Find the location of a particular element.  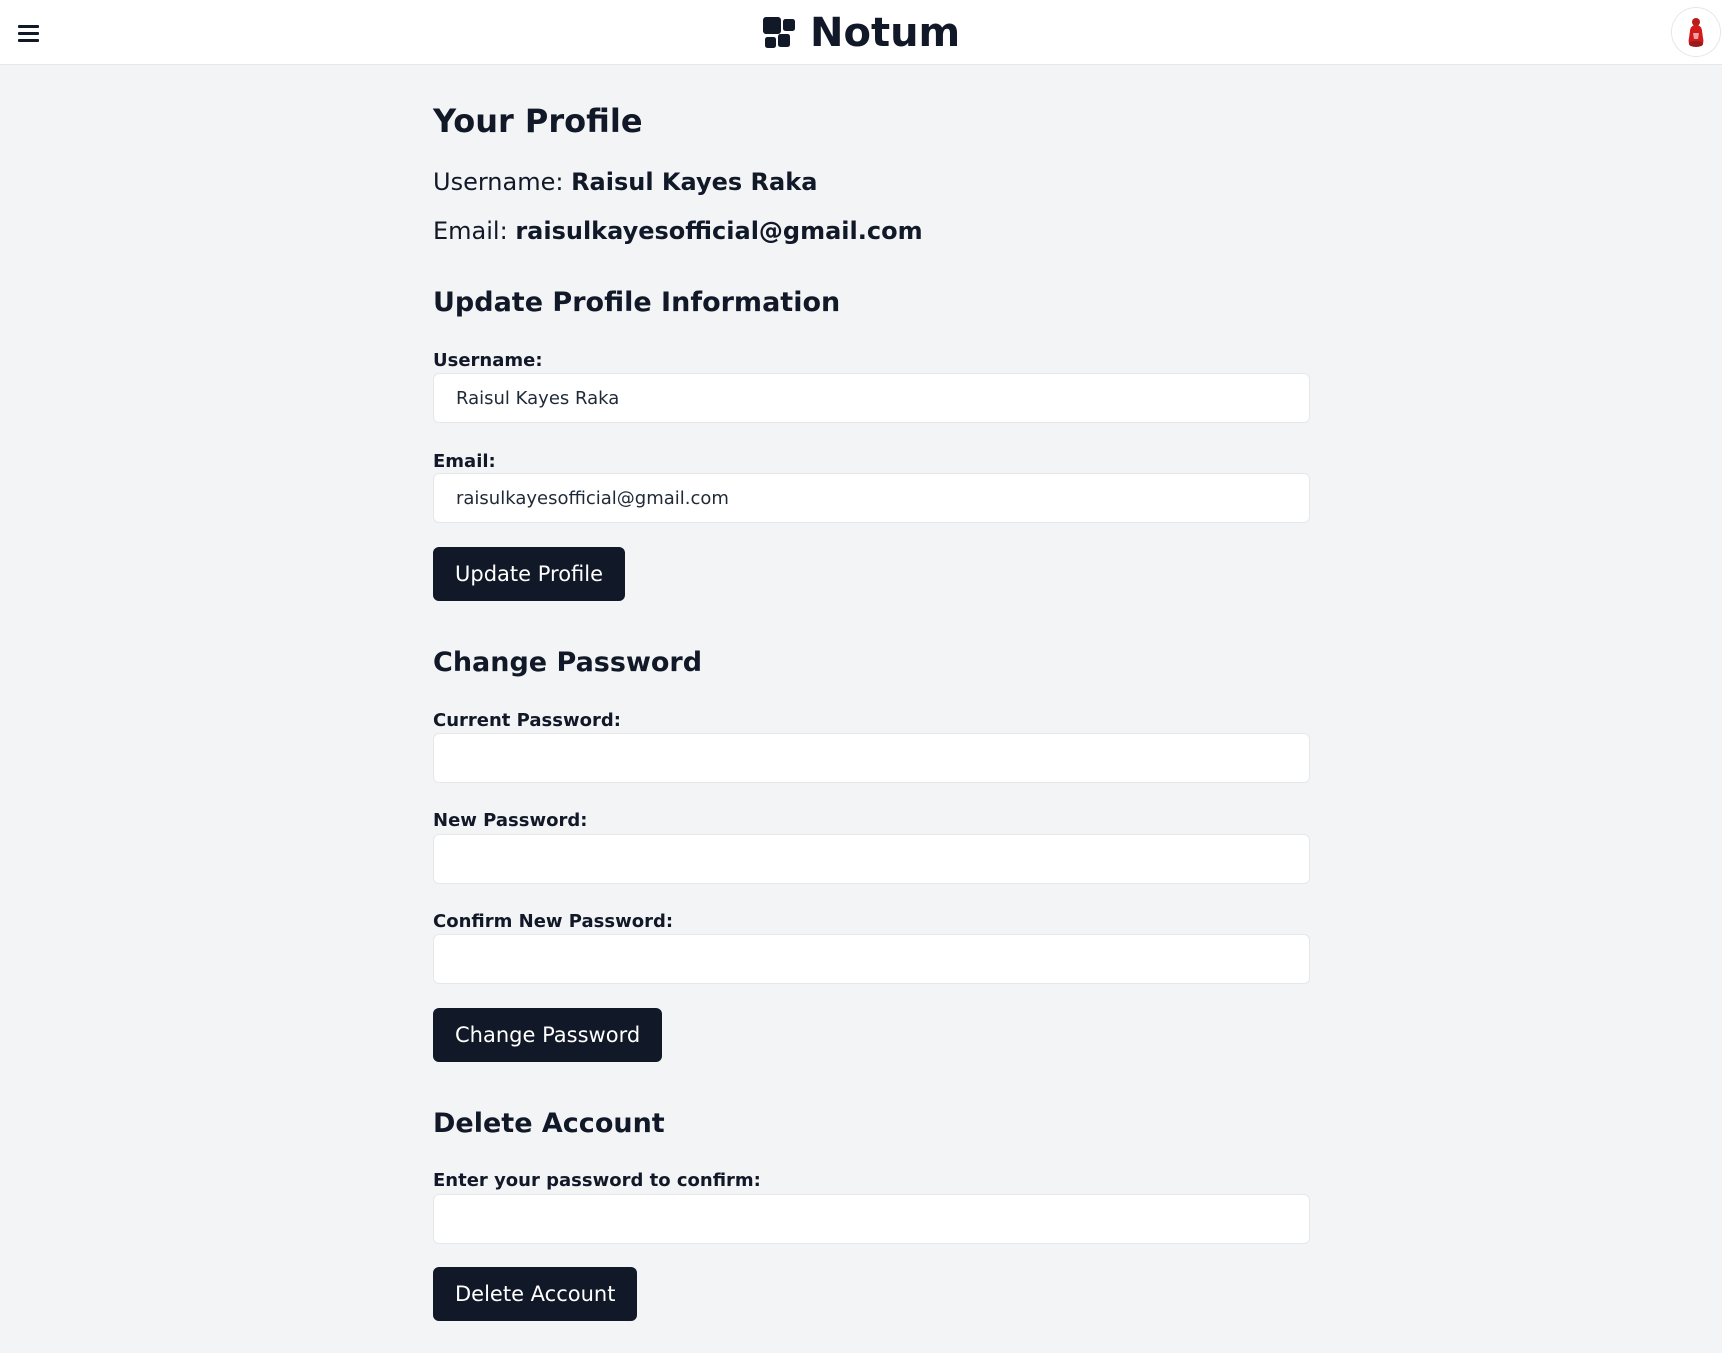

current-password-label: Current Password: is located at coordinates (527, 720).